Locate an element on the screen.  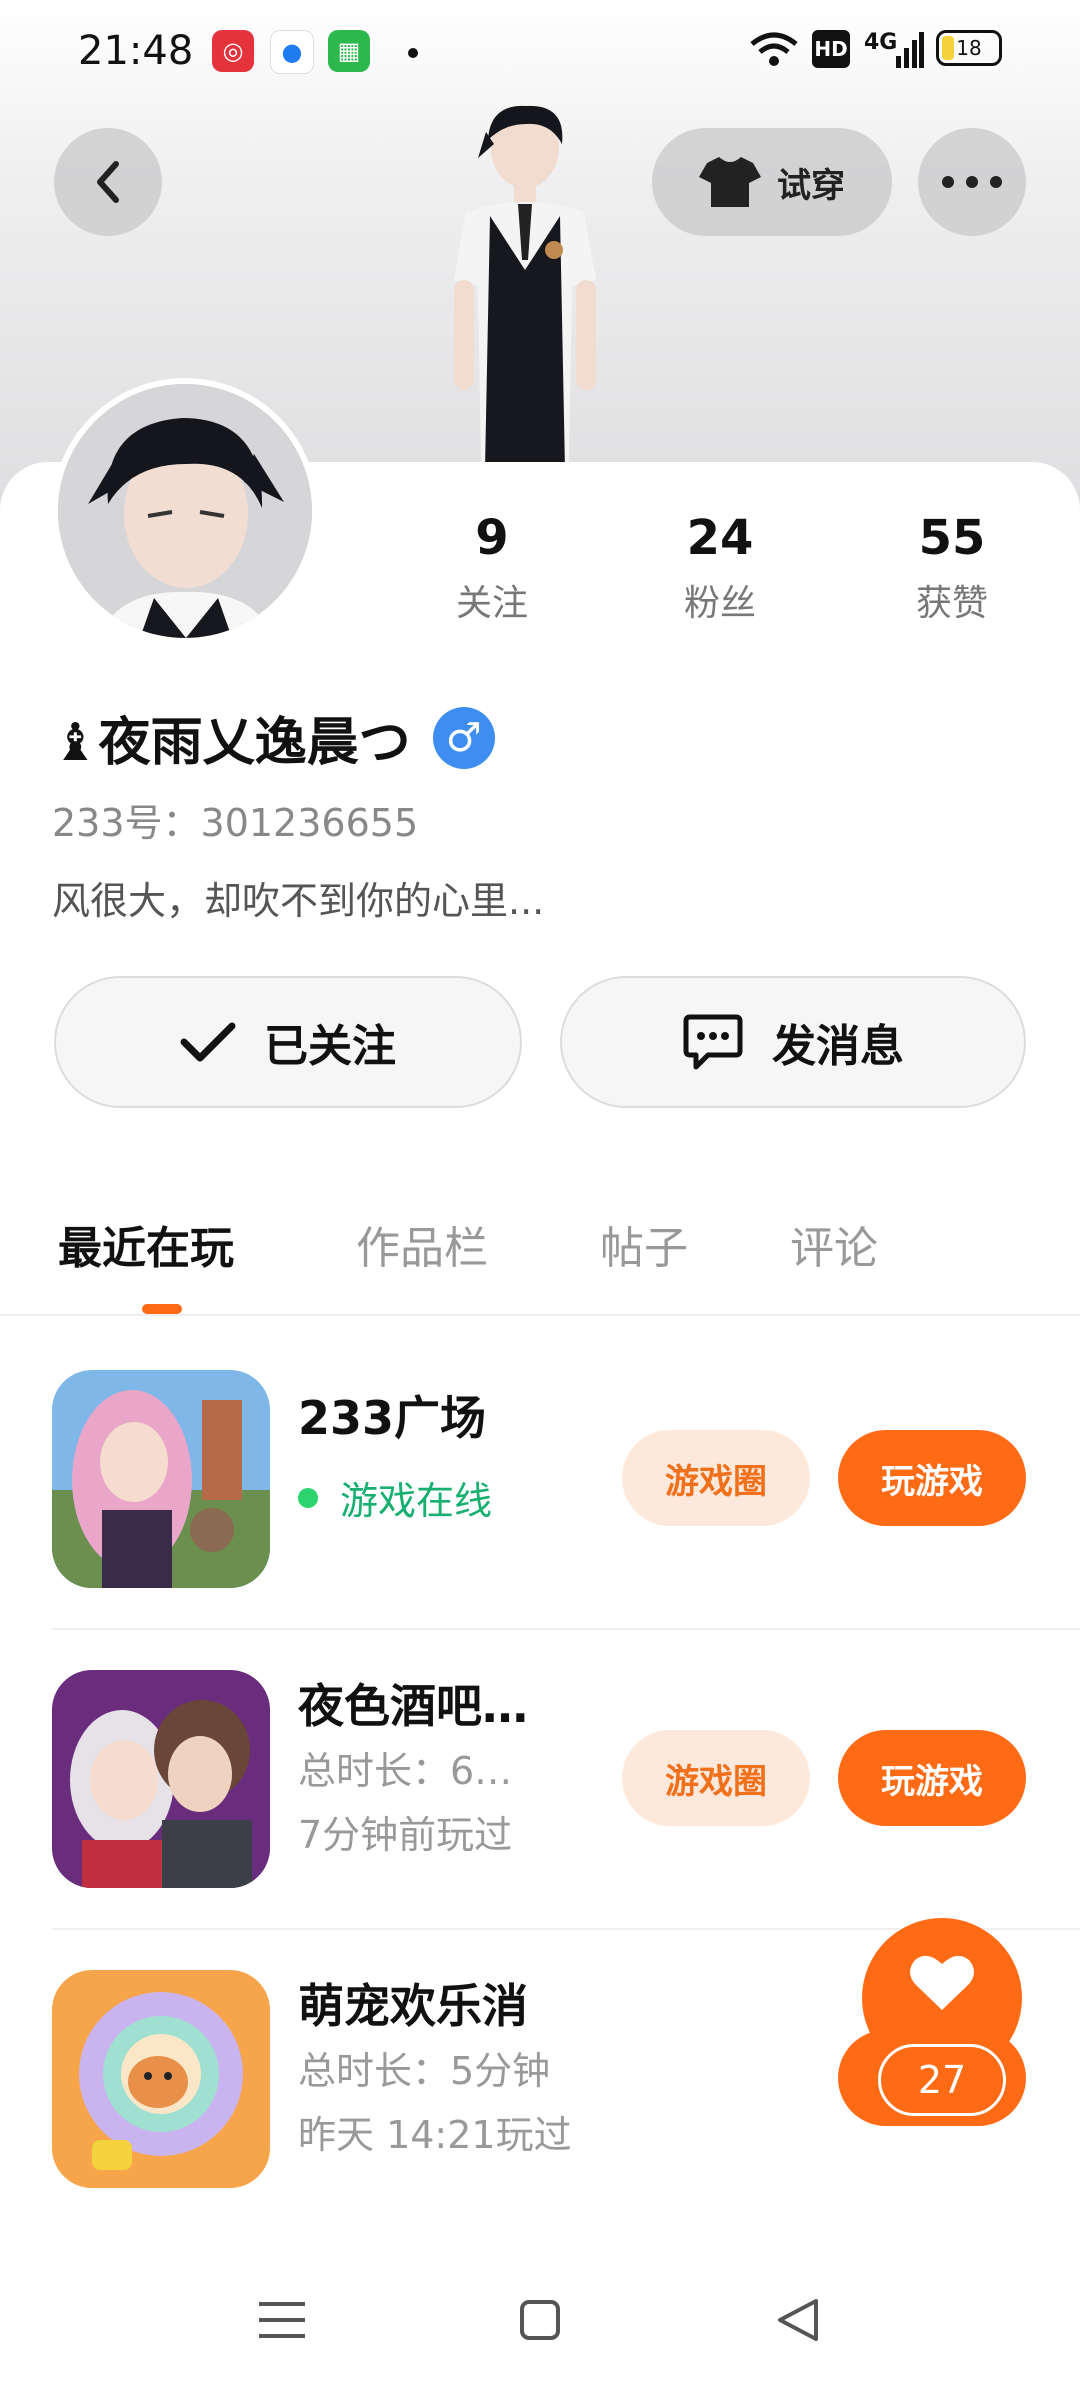
game-online-status: 游戏在线 is located at coordinates (395, 1497).